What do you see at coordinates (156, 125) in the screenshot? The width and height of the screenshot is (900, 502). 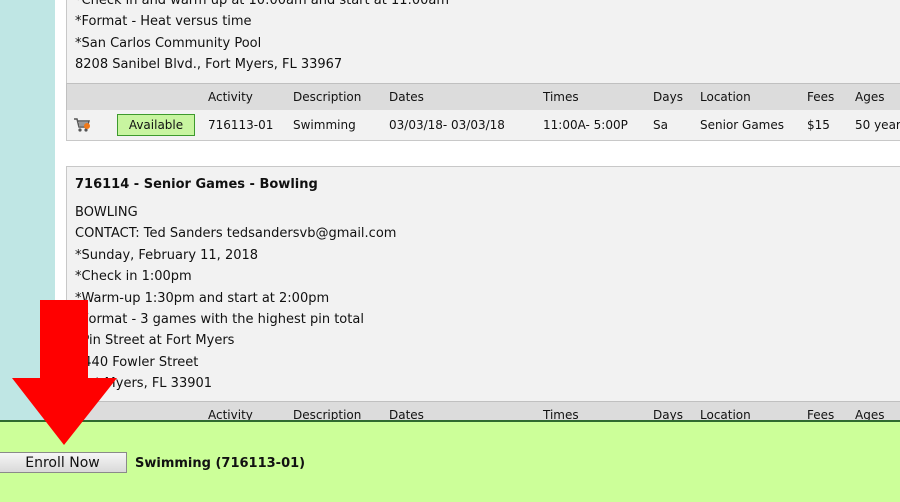 I see `status-badge: Available` at bounding box center [156, 125].